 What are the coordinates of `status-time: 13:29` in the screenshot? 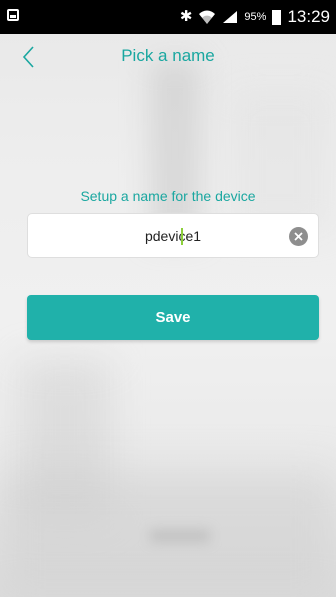 It's located at (308, 16).